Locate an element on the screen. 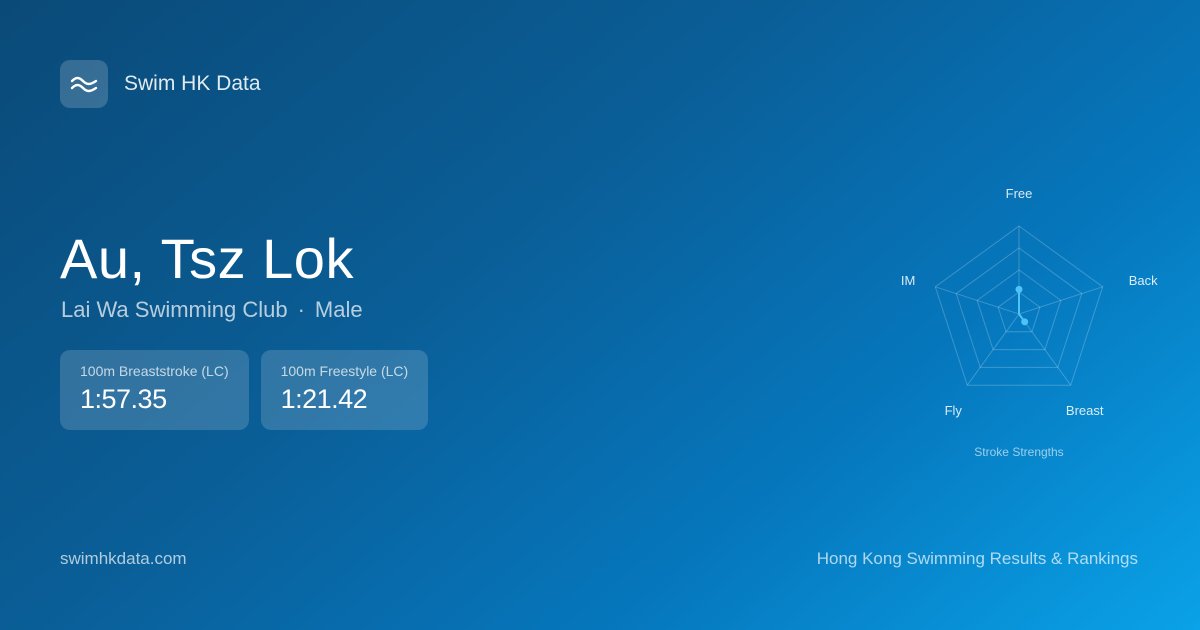  best-time-card: 100m Freestyle (LC) 1:21.42 is located at coordinates (344, 390).